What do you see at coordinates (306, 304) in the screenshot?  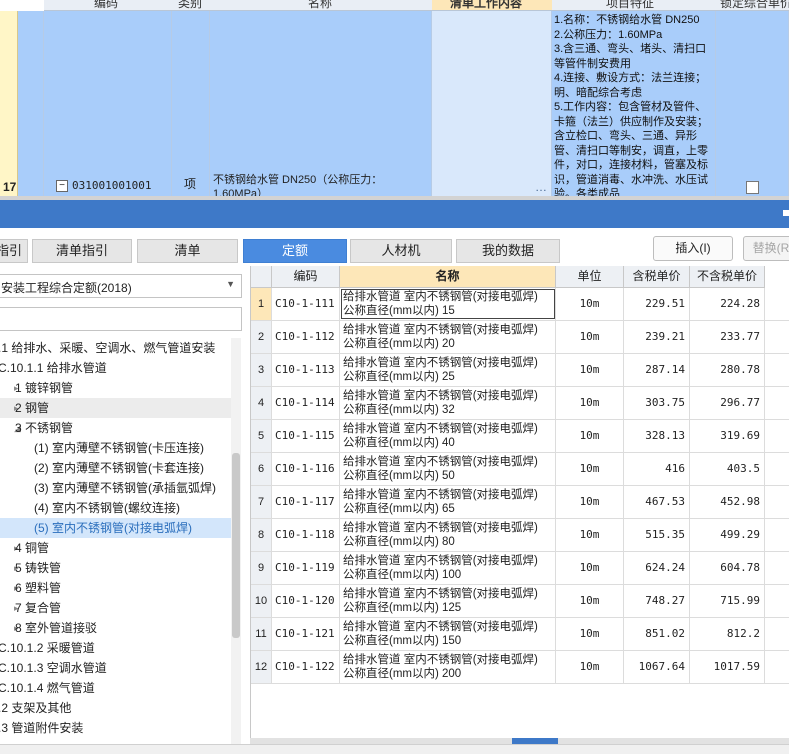 I see `cell-code: C10-1-111` at bounding box center [306, 304].